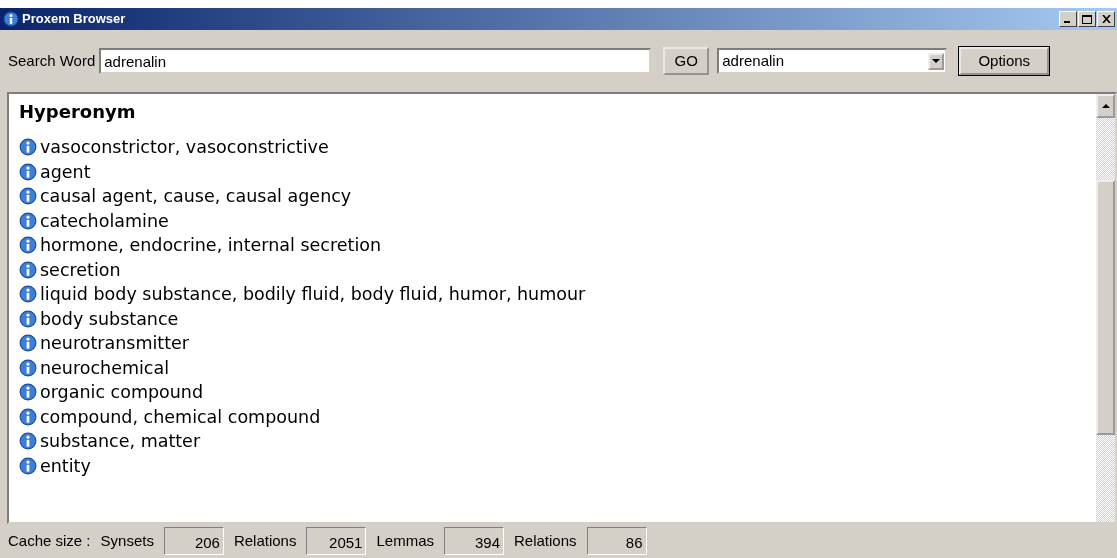 Image resolution: width=1117 pixels, height=558 pixels. What do you see at coordinates (115, 343) in the screenshot?
I see `list-item: neurotransmitter` at bounding box center [115, 343].